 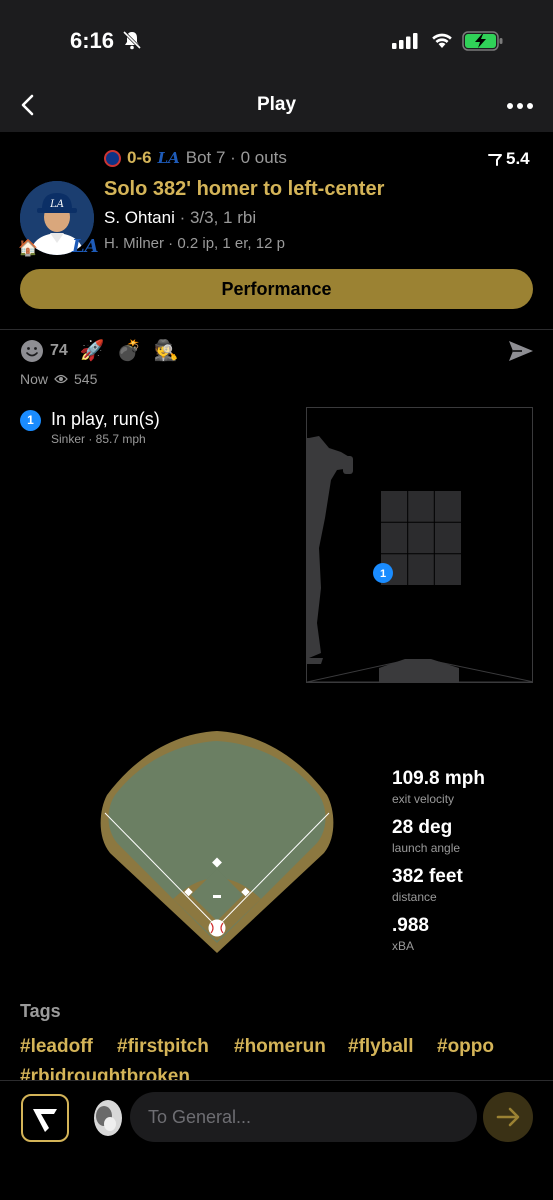 I want to click on status-bar: 6:16, so click(x=276, y=40).